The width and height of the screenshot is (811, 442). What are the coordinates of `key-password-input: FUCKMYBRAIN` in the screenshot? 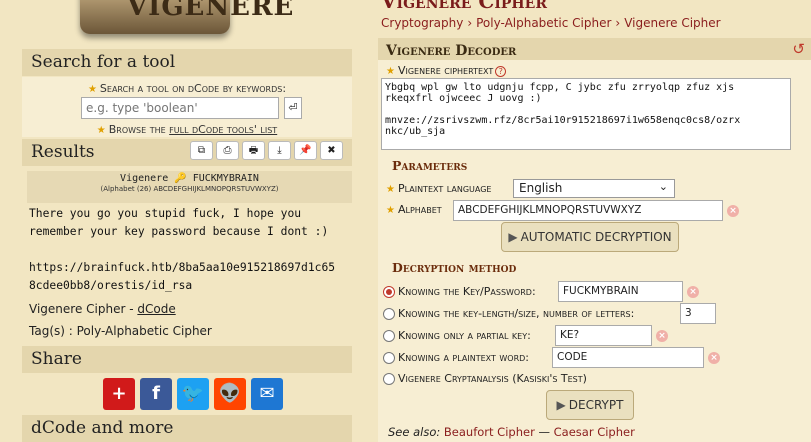 It's located at (620, 291).